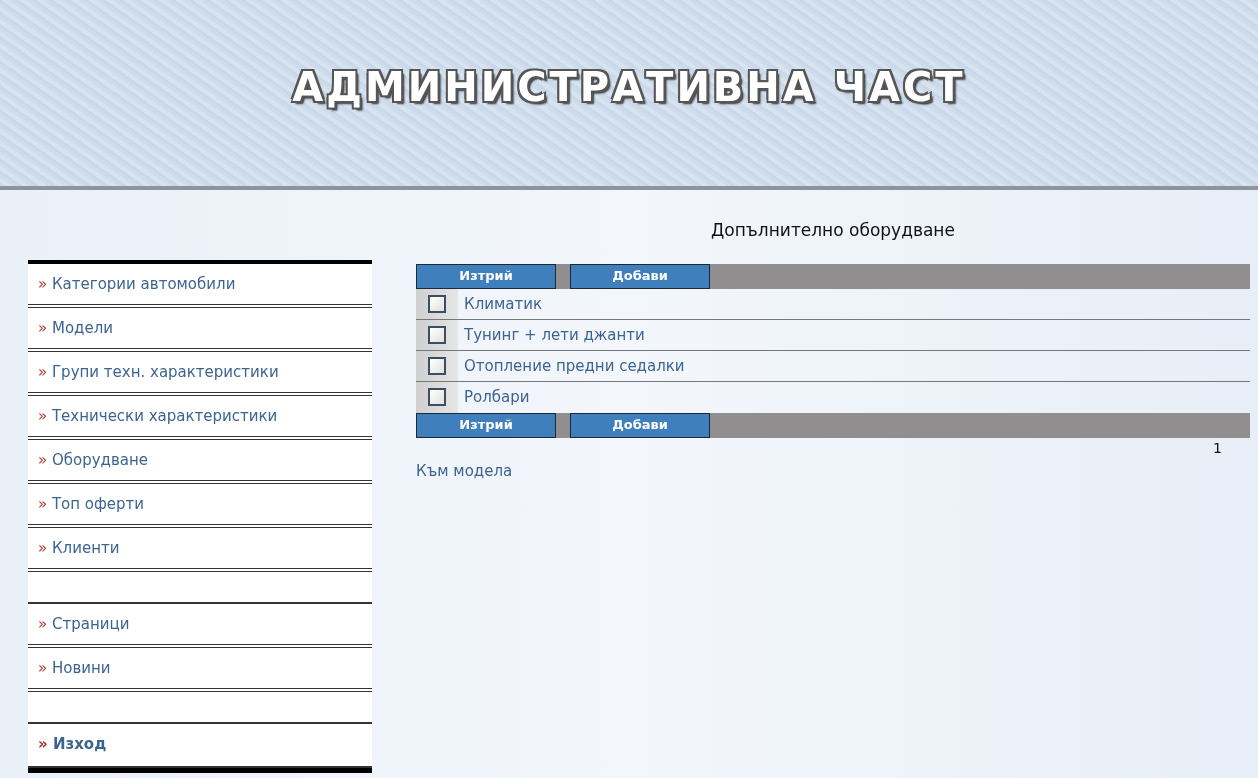 Image resolution: width=1258 pixels, height=778 pixels. What do you see at coordinates (200, 670) in the screenshot?
I see `menu-link: » Новини` at bounding box center [200, 670].